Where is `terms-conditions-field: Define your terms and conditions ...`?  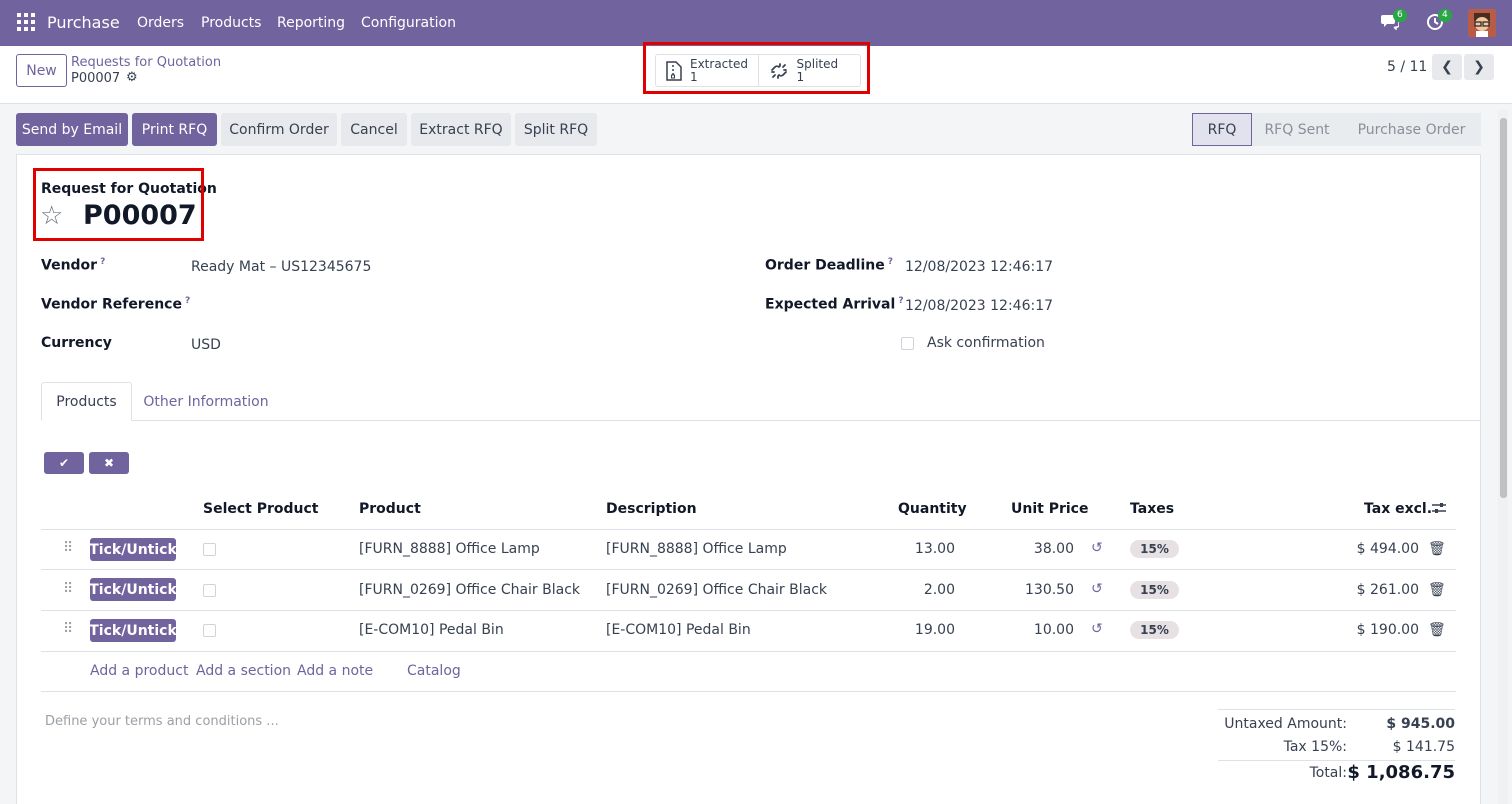 terms-conditions-field: Define your terms and conditions ... is located at coordinates (162, 721).